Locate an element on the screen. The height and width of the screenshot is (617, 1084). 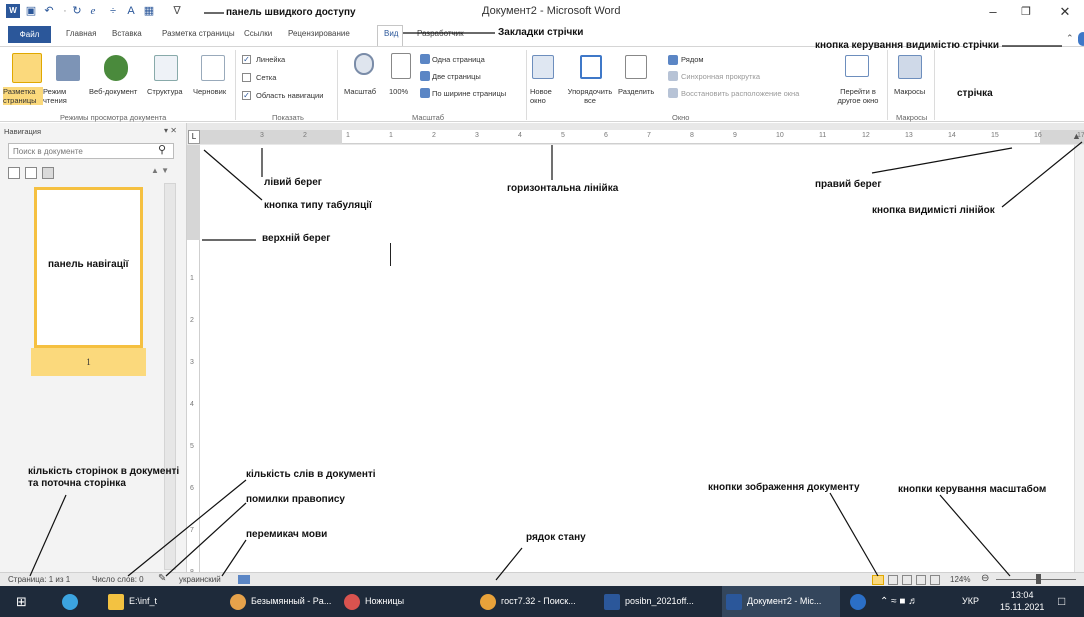
view-buttons-pointer is located at coordinates (854, 534).